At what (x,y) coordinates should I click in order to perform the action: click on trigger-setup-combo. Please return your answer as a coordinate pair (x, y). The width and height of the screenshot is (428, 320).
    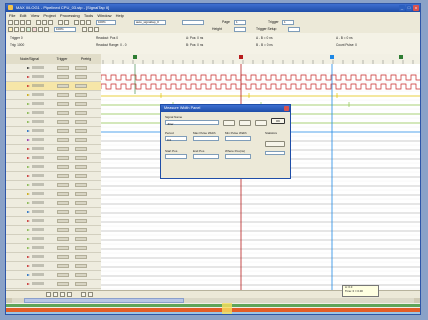
    Looking at the image, I should click on (294, 29).